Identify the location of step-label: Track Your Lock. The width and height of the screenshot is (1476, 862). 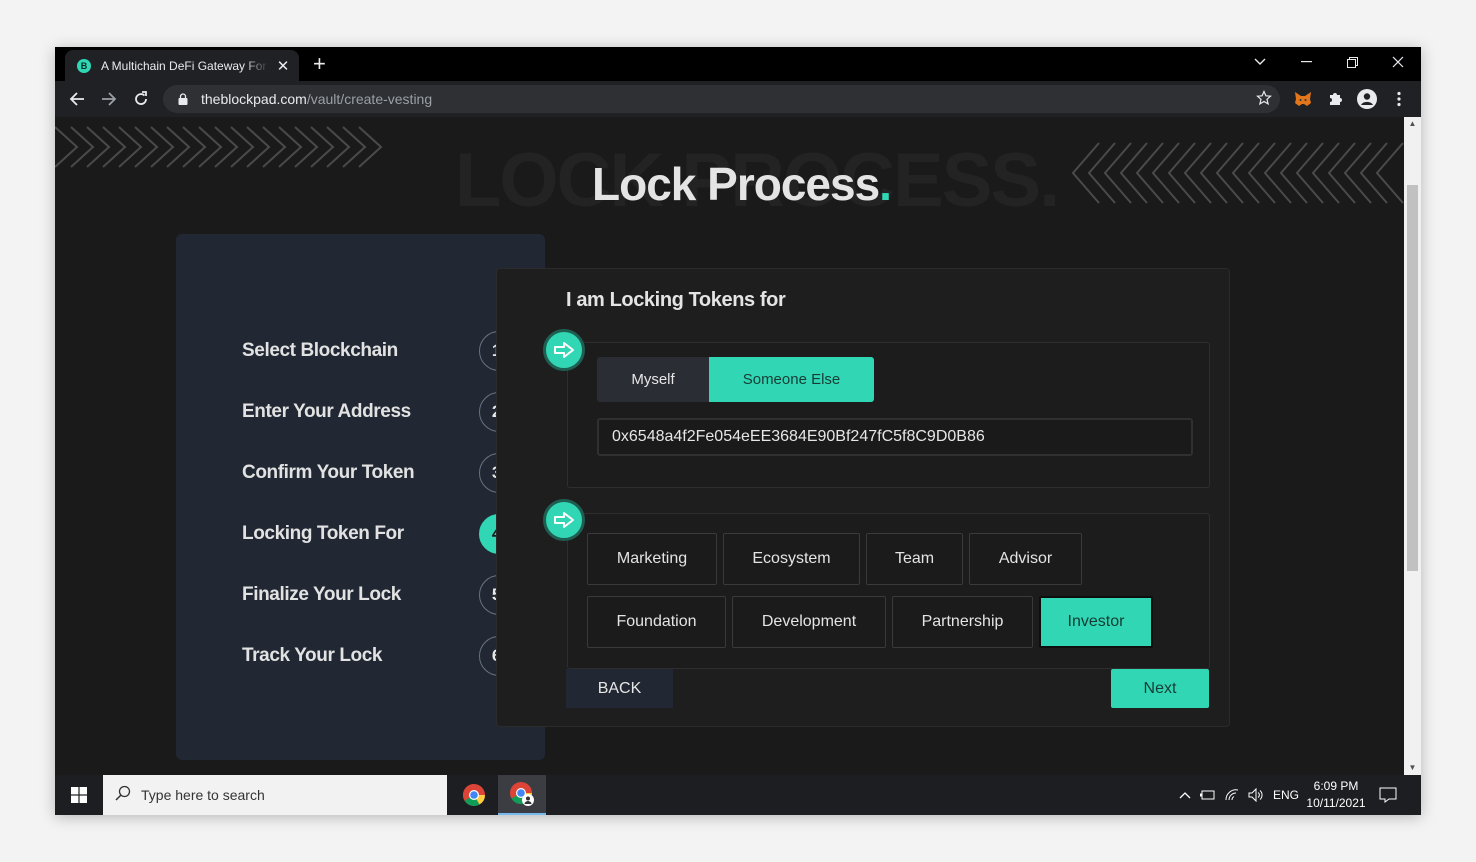
(312, 655).